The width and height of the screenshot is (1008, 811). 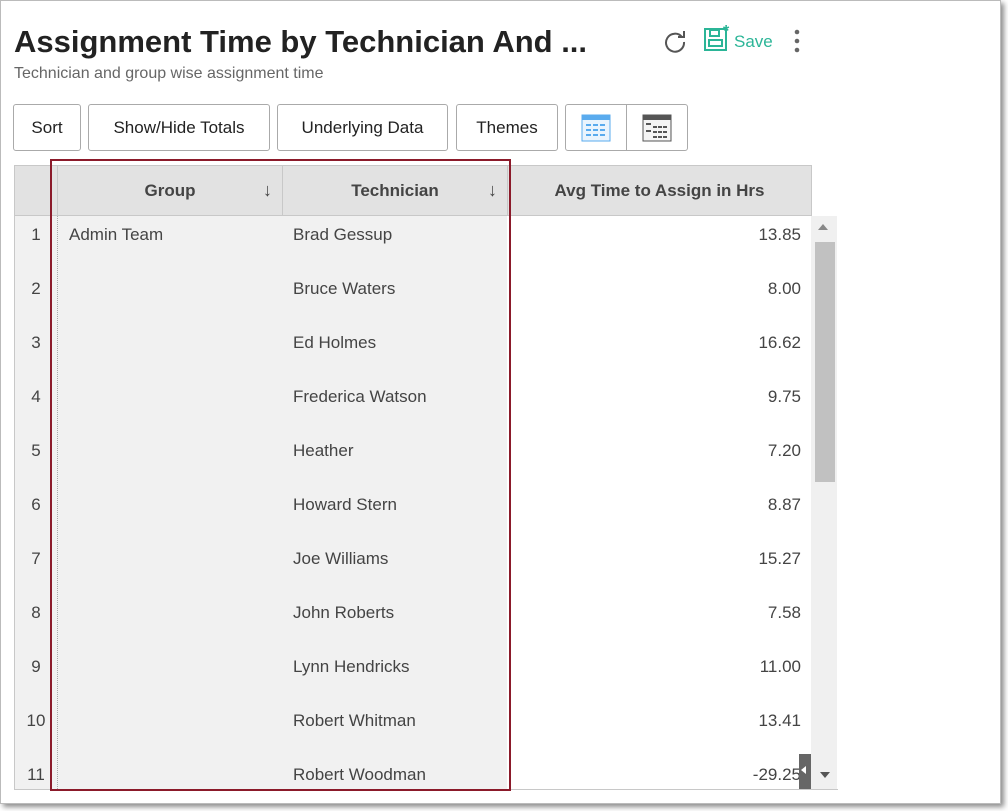 I want to click on sort-button: Sort, so click(x=47, y=127).